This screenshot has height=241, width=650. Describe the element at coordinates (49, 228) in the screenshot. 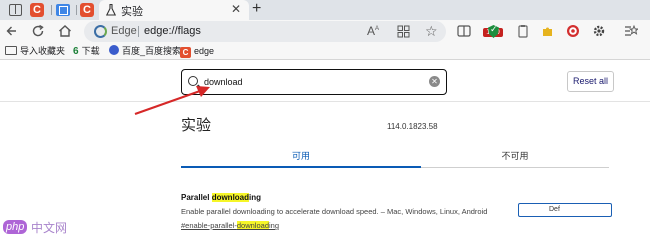

I see `watermark-text: 中文网` at that location.